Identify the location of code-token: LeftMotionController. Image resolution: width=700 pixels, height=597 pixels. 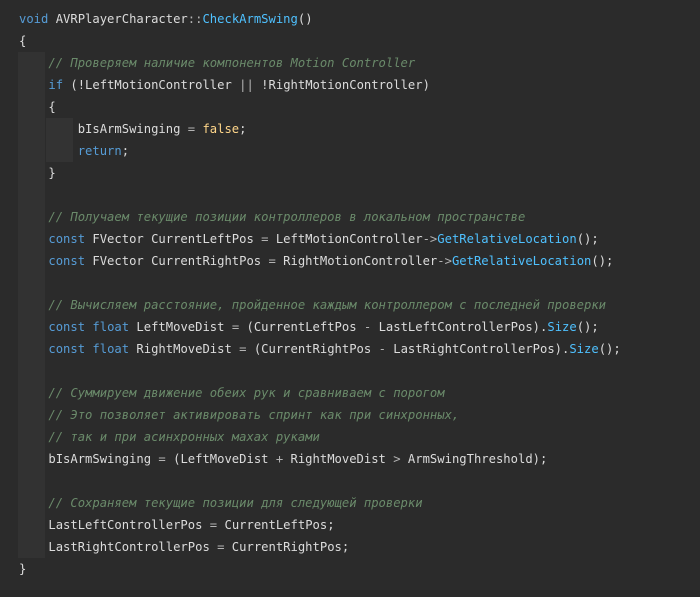
(345, 239).